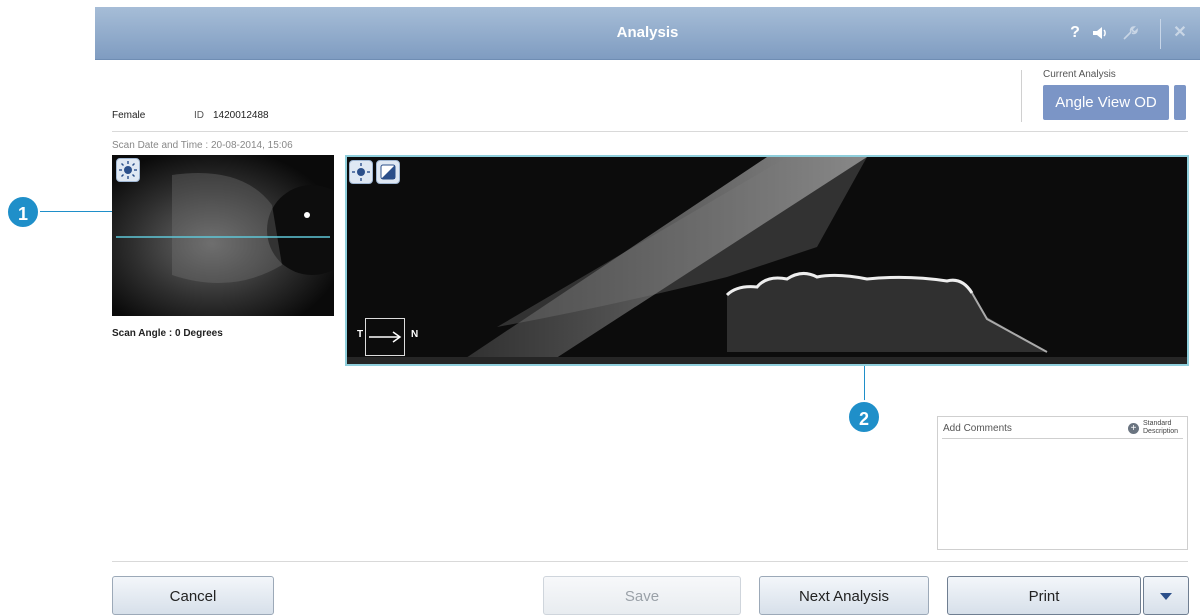  I want to click on cancel-button: Cancel, so click(193, 595).